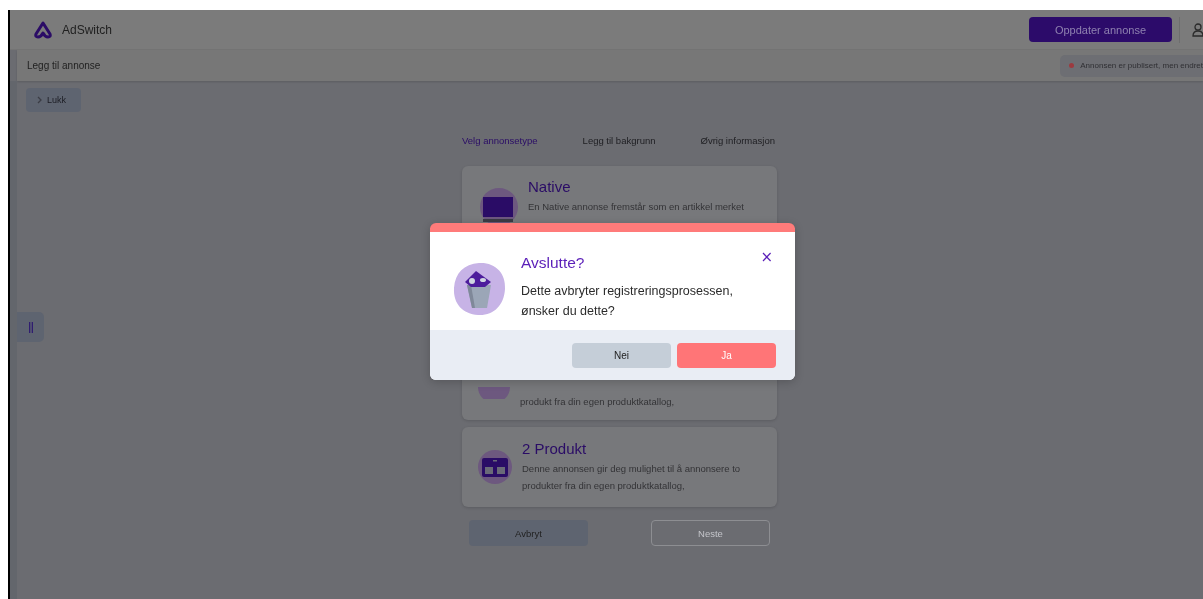 Image resolution: width=1203 pixels, height=599 pixels. Describe the element at coordinates (1072, 65) in the screenshot. I see `status-dot-icon` at that location.